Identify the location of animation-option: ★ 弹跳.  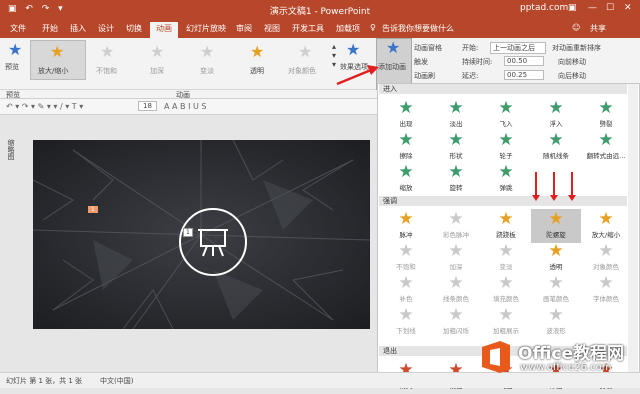
(506, 179).